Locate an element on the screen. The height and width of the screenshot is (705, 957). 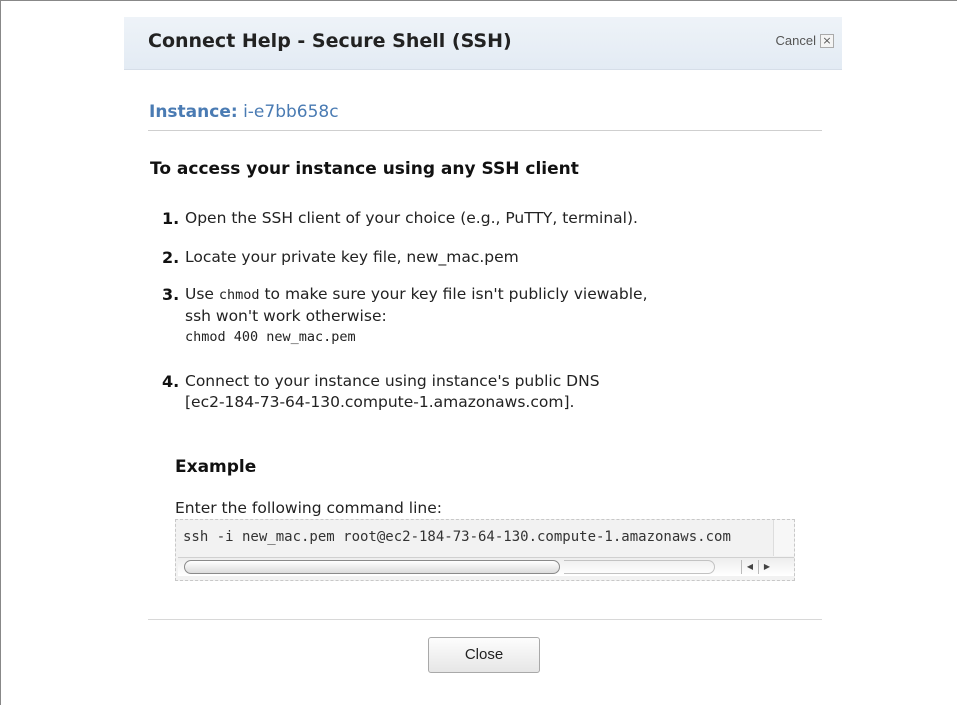
instance-row: Instance: i-e7bb658c is located at coordinates (244, 112).